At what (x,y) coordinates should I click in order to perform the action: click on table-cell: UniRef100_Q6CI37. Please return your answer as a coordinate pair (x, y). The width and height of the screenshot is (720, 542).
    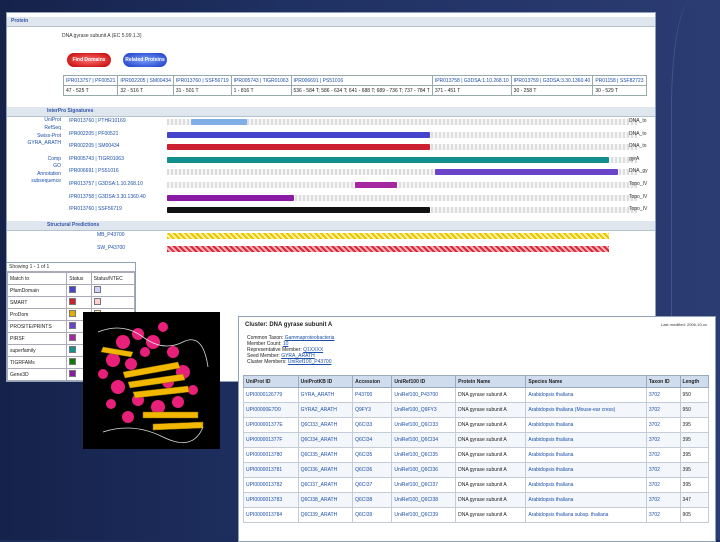
    Looking at the image, I should click on (424, 485).